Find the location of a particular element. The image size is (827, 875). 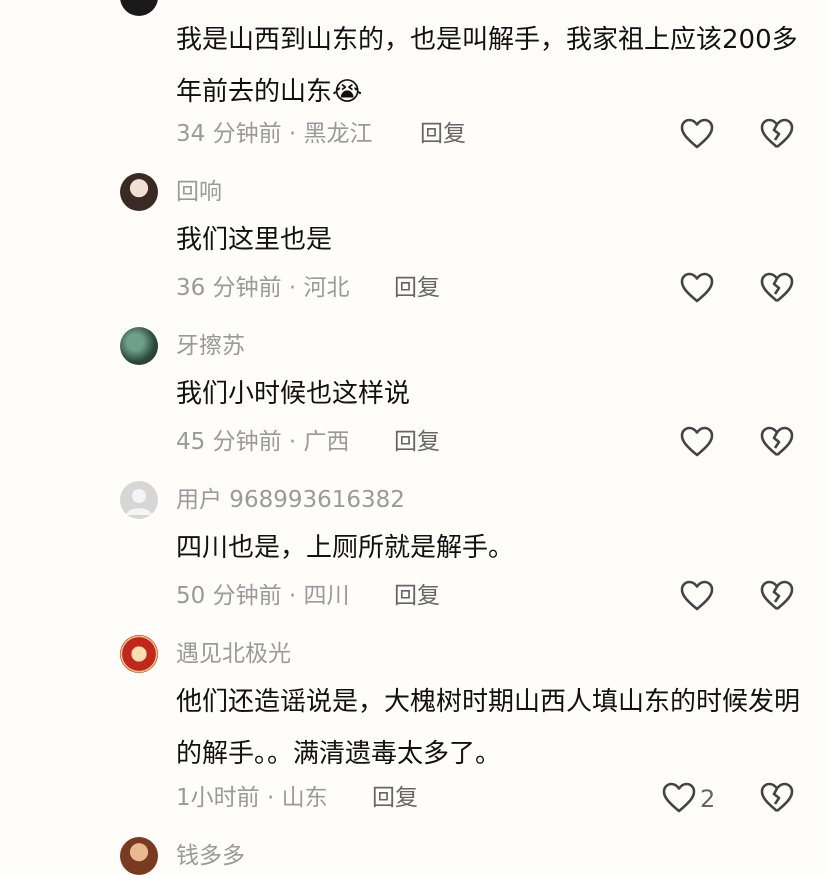

comment-username: 牙擦苏 is located at coordinates (210, 346).